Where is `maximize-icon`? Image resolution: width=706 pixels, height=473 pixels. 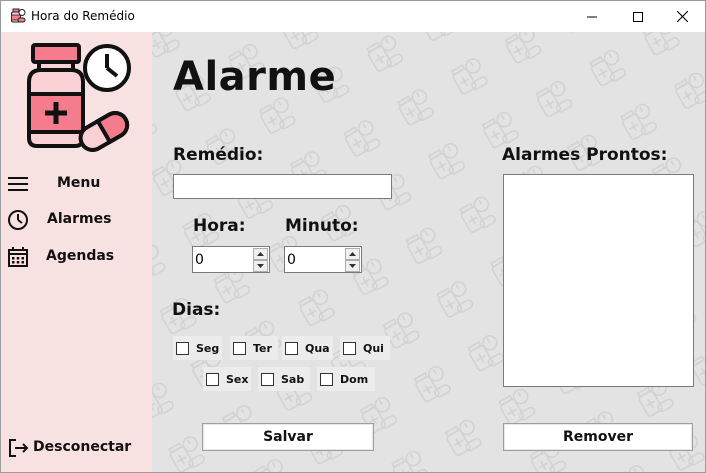
maximize-icon is located at coordinates (638, 16).